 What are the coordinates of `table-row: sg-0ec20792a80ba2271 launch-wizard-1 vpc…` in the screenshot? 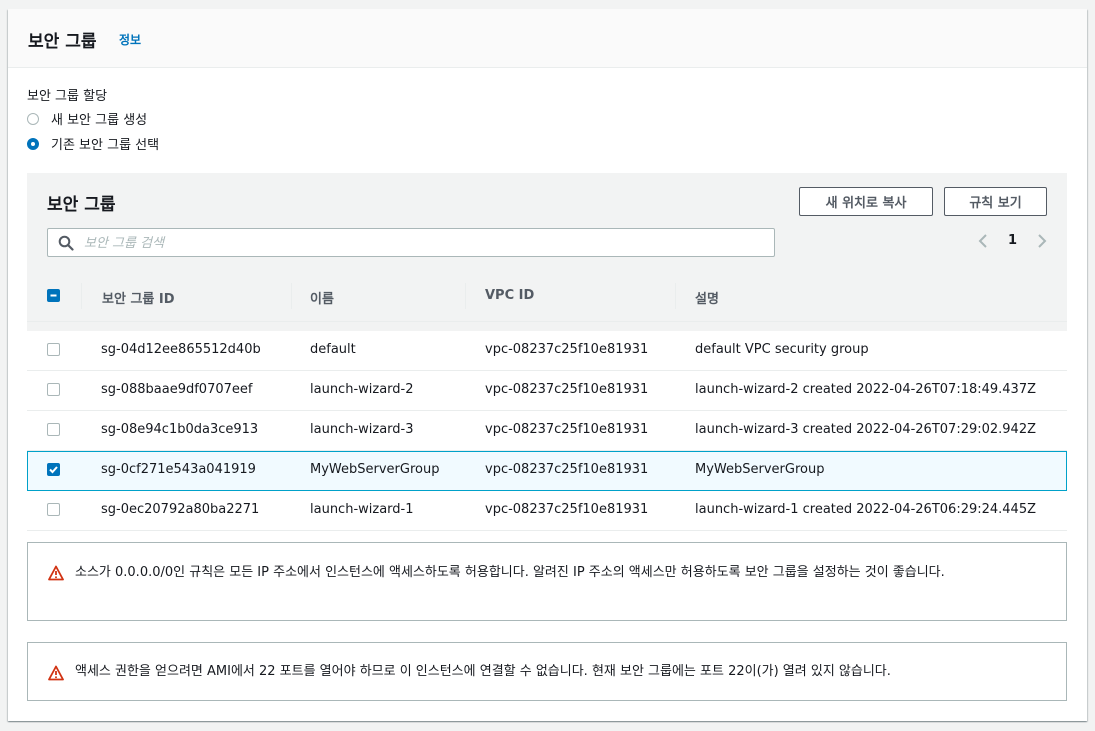 It's located at (547, 511).